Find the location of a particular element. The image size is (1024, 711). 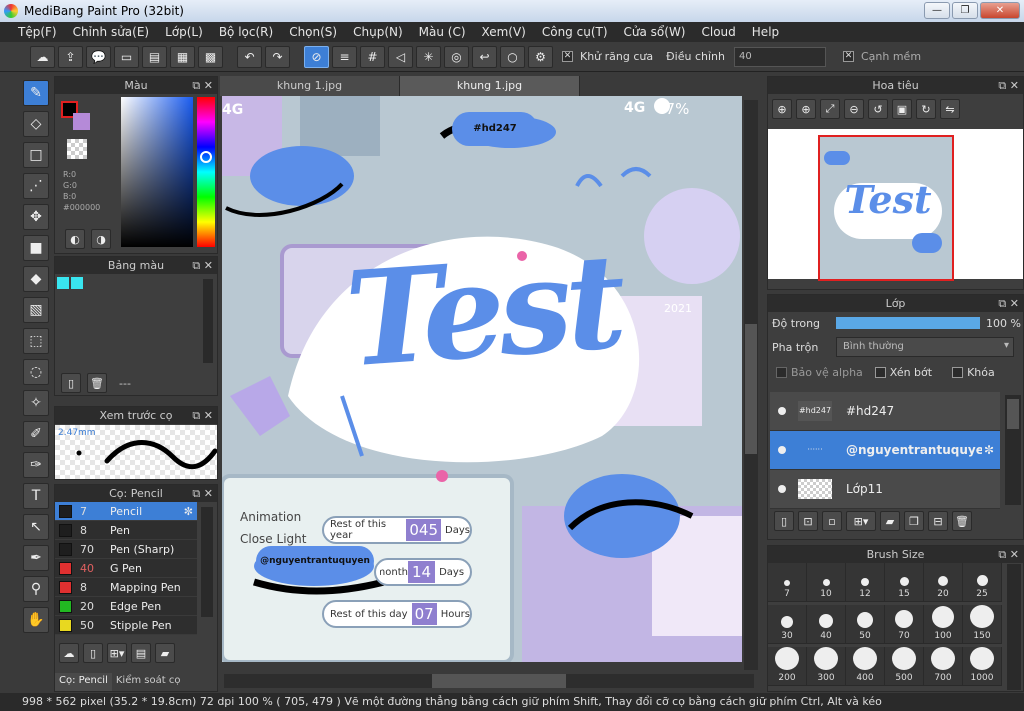

brush-row-stipple-pen: 50 Stipple Pen is located at coordinates (126, 625).